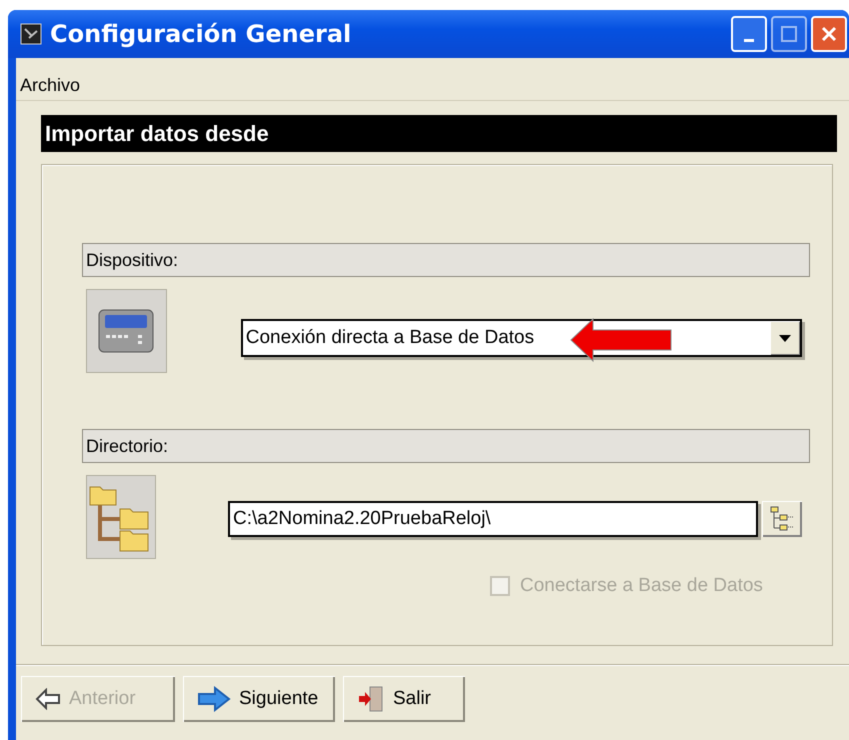 This screenshot has height=740, width=849. What do you see at coordinates (446, 446) in the screenshot?
I see `directory-label: Directorio:` at bounding box center [446, 446].